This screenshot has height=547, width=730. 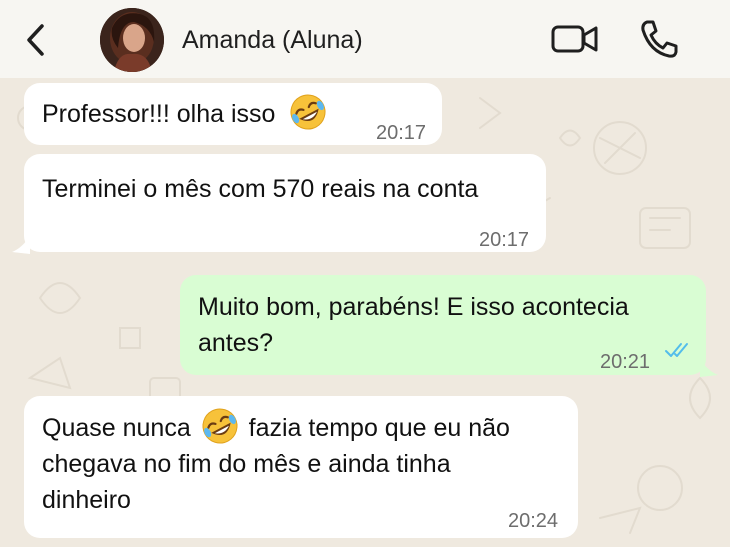 I want to click on message-text-line: dinheiro, so click(x=86, y=500).